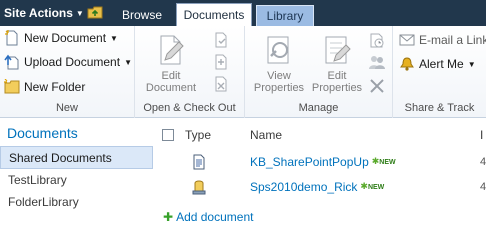 The height and width of the screenshot is (240, 486). Describe the element at coordinates (11, 62) in the screenshot. I see `upload-document-icon` at that location.